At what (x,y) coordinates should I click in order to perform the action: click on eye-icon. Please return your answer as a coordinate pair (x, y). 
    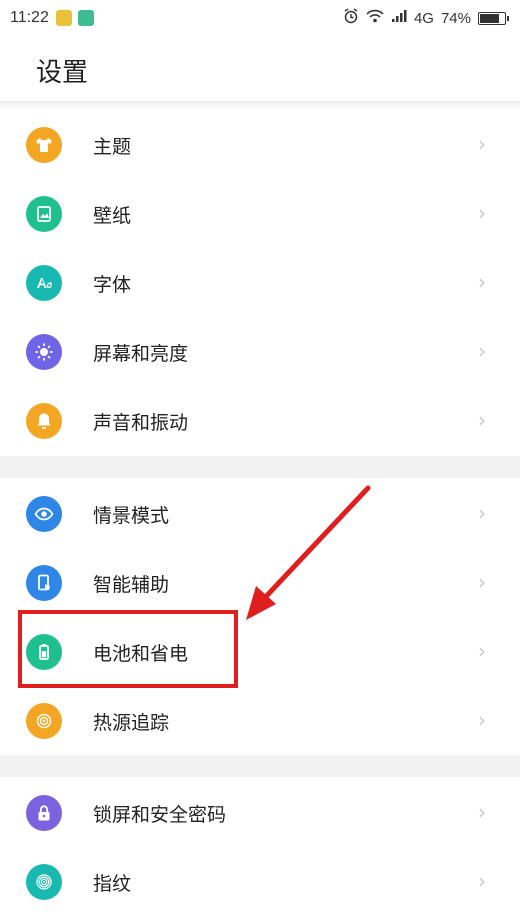
    Looking at the image, I should click on (44, 514).